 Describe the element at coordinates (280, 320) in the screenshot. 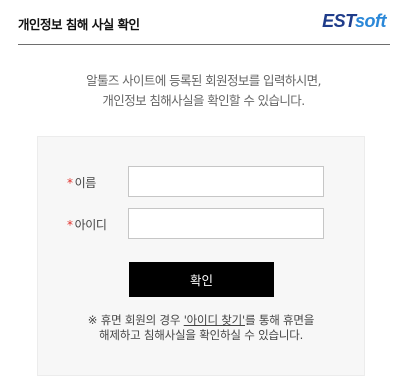

I see `notice-suffix: 를 통해 휴면을` at that location.